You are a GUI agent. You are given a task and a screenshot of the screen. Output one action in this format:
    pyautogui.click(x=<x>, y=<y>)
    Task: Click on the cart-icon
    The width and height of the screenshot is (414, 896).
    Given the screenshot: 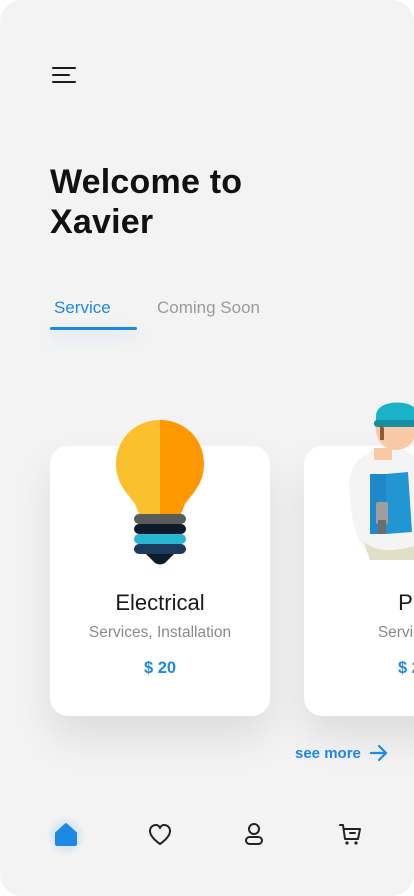 What is the action you would take?
    pyautogui.click(x=350, y=834)
    